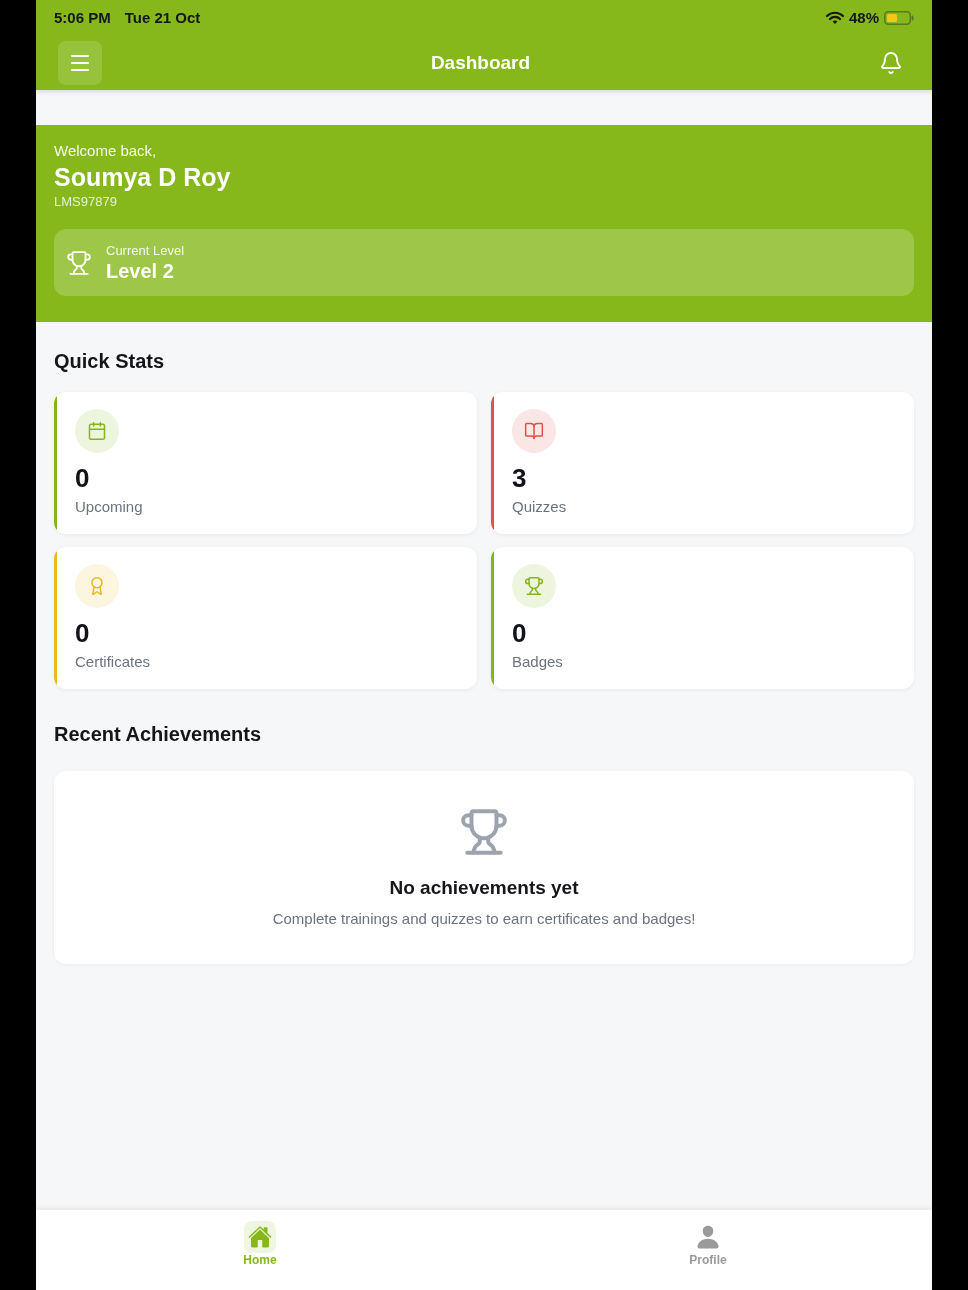  I want to click on stat-label: Upcoming, so click(109, 507).